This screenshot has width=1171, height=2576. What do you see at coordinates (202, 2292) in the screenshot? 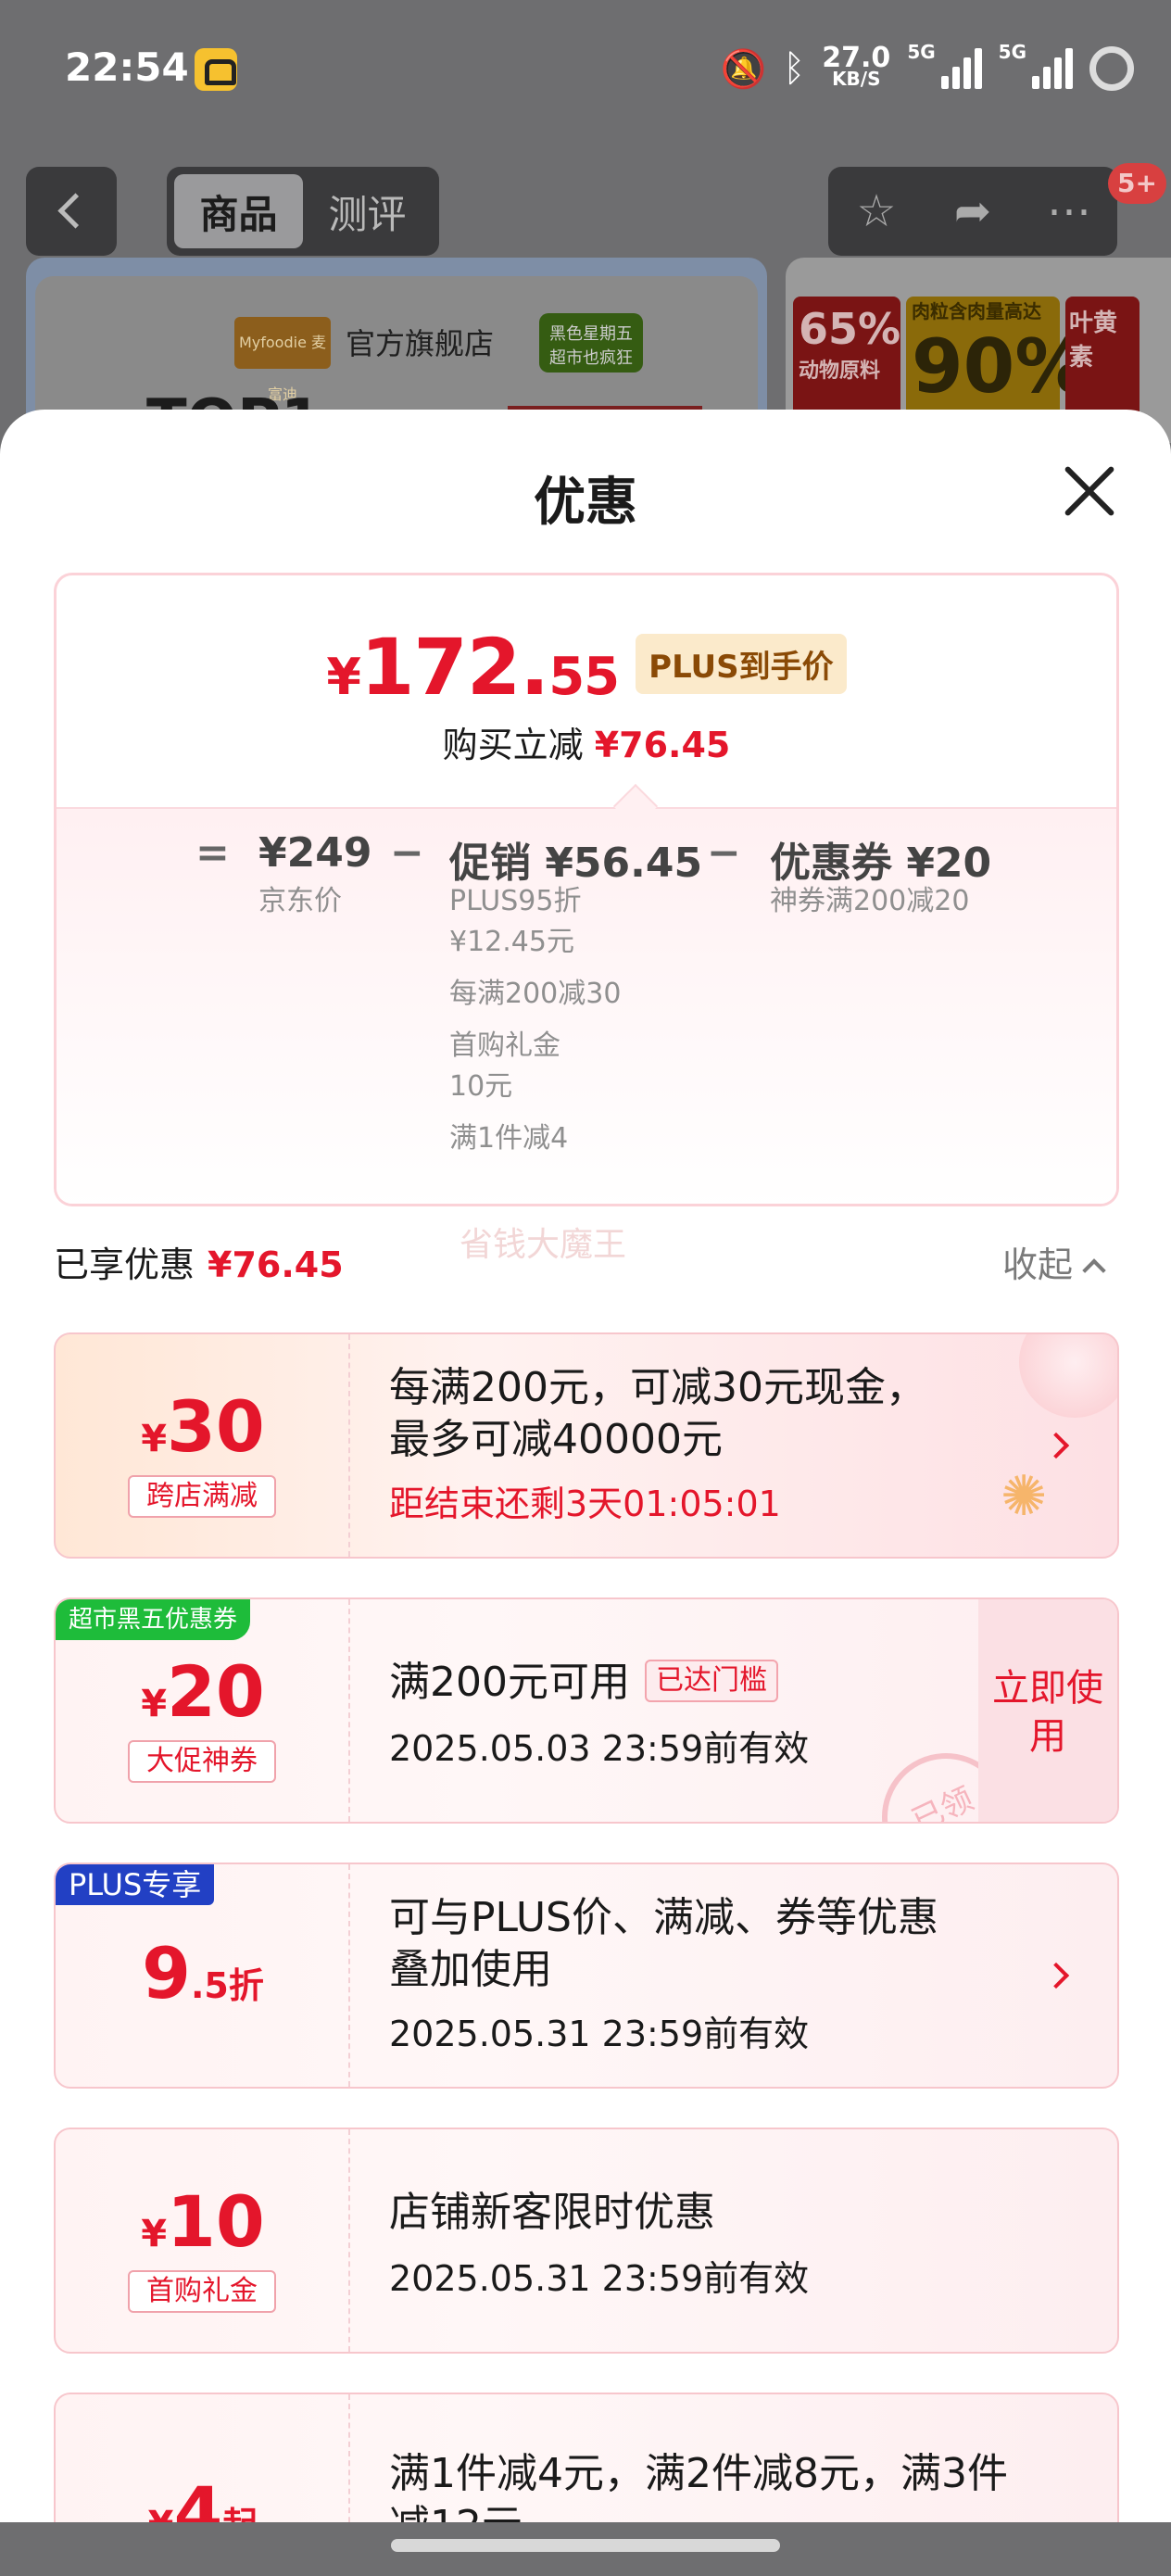
I see `coupon-tag: 首购礼金` at bounding box center [202, 2292].